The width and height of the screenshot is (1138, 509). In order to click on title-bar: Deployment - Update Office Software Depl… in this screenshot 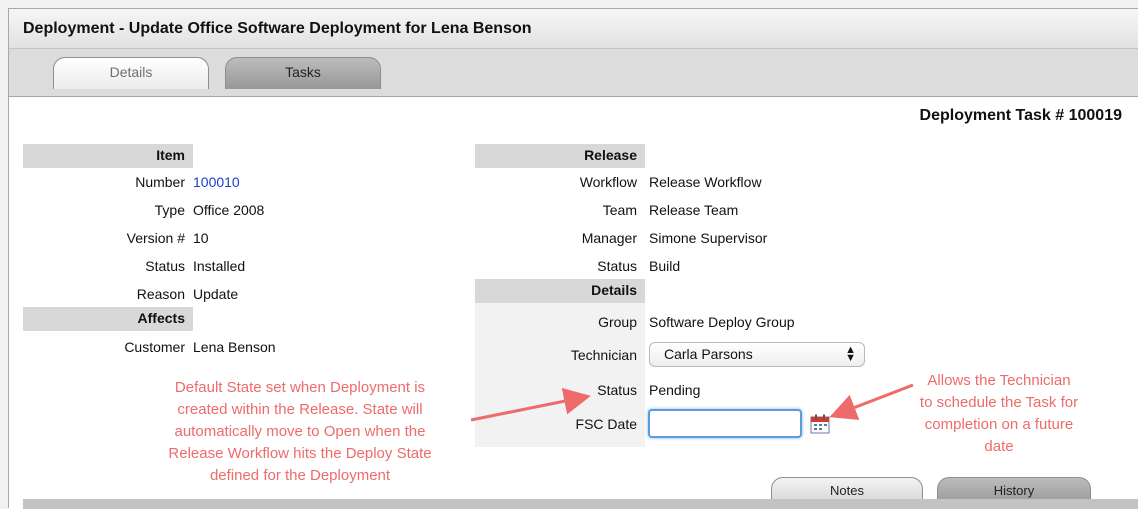, I will do `click(573, 29)`.